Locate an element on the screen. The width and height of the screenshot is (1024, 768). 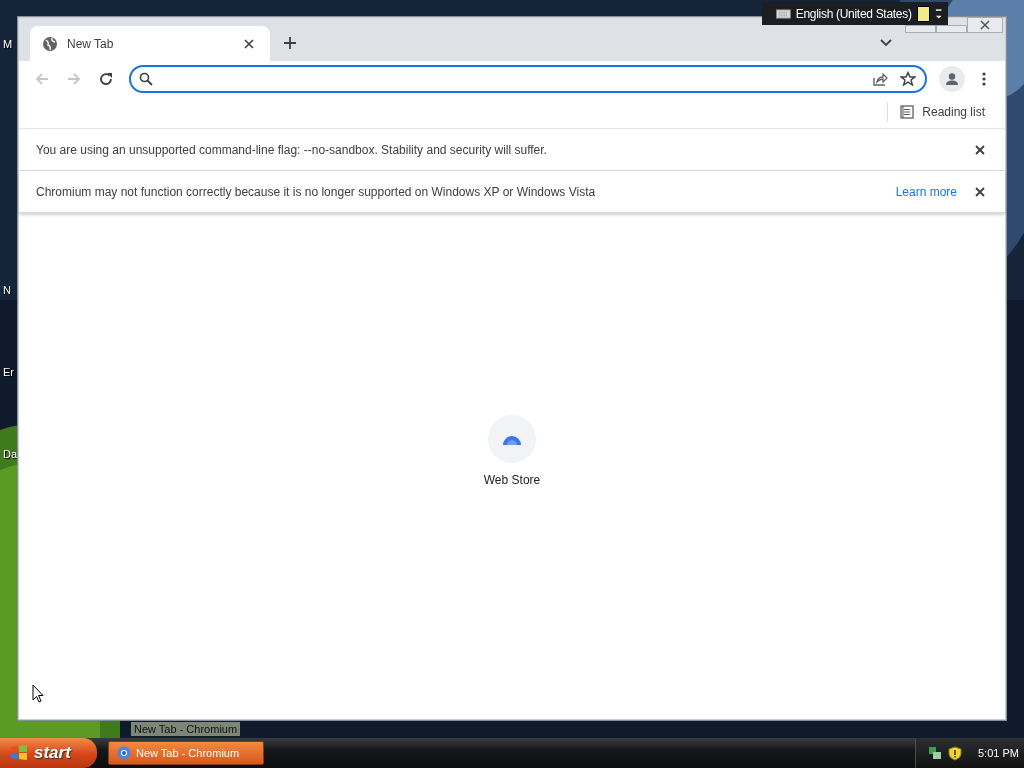
browser-tab: New Tab is located at coordinates (150, 43).